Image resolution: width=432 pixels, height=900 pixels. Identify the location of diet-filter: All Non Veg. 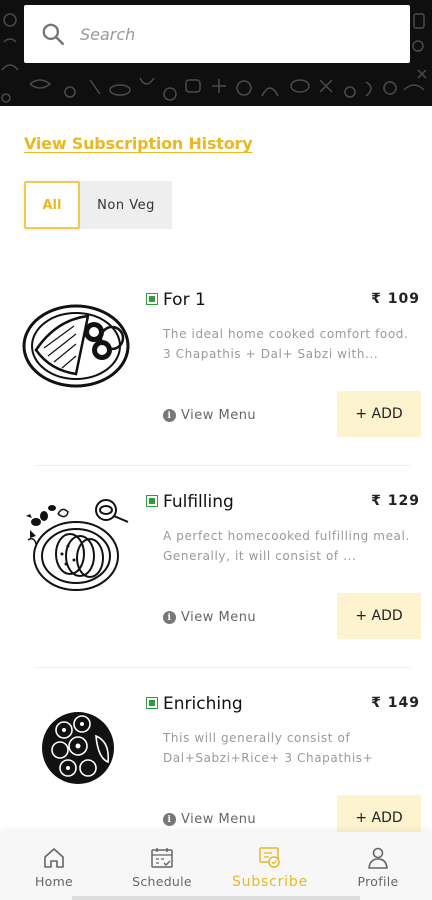
(98, 205).